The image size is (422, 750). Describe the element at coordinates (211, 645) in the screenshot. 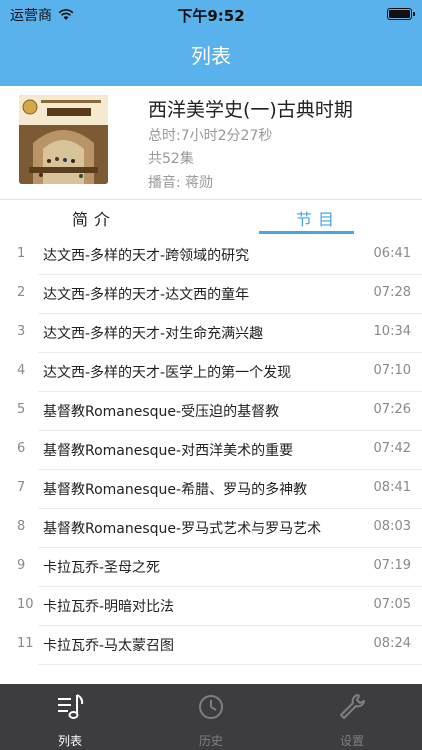

I see `episode-row: 11 卡拉瓦乔-马太蒙召图 08:24` at that location.